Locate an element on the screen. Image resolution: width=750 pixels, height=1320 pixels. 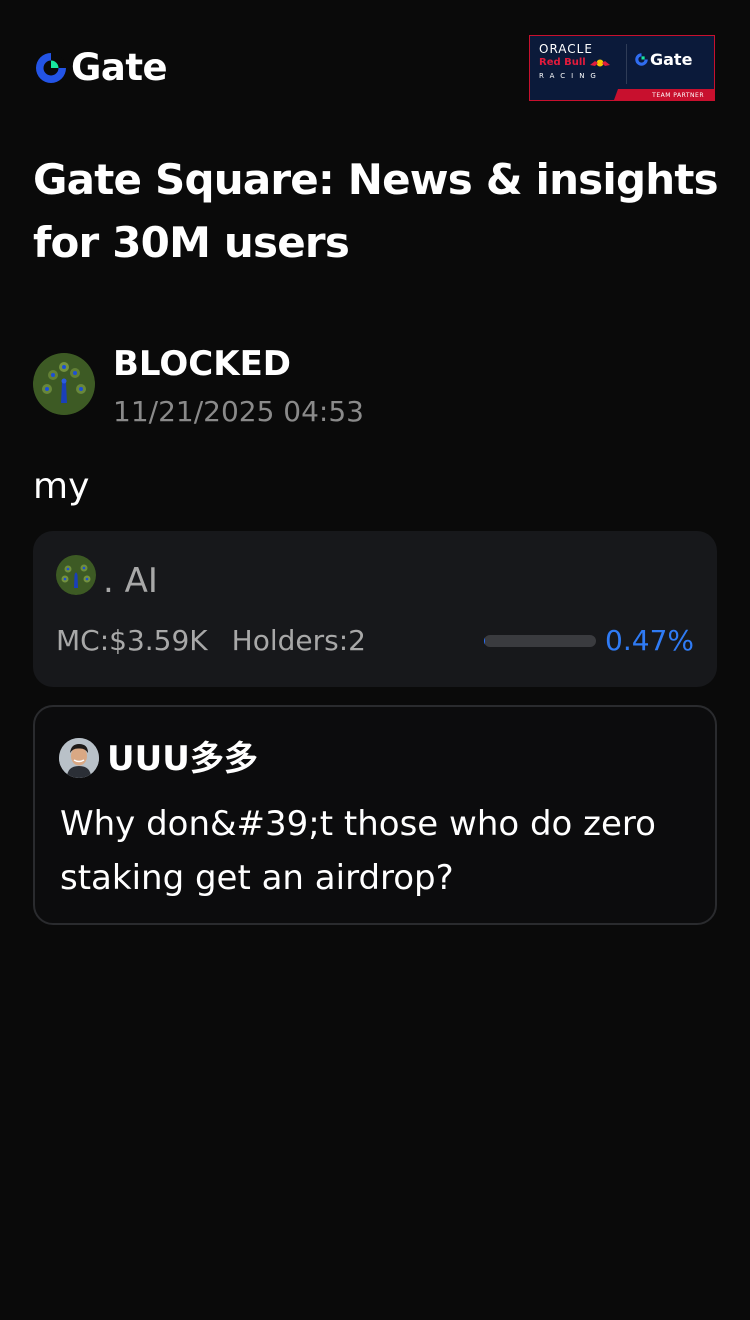
redbull-text: Red Bull is located at coordinates (562, 62).